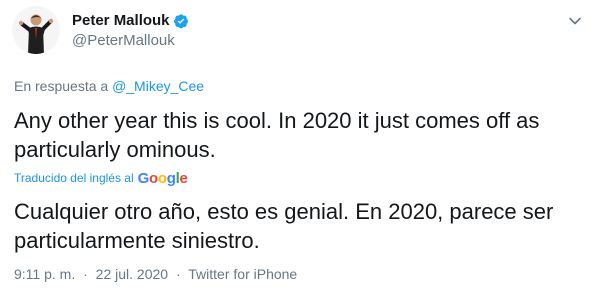 The width and height of the screenshot is (594, 300). What do you see at coordinates (181, 21) in the screenshot?
I see `verified-badge-icon` at bounding box center [181, 21].